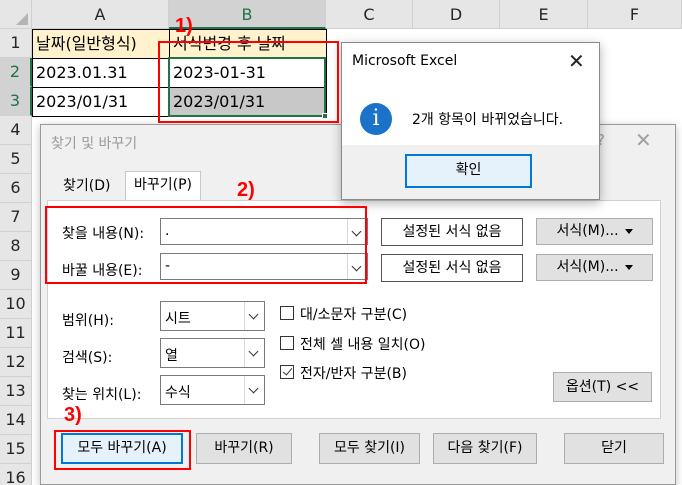  What do you see at coordinates (16, 101) in the screenshot?
I see `row-header-3: 3` at bounding box center [16, 101].